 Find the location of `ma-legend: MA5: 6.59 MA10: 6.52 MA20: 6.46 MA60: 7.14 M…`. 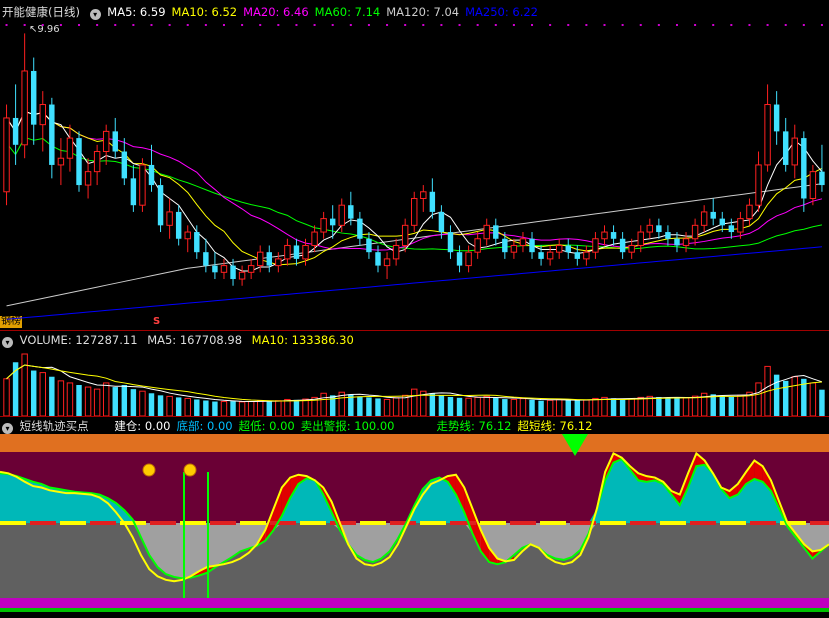

ma-legend: MA5: 6.59 MA10: 6.52 MA20: 6.46 MA60: 7.14 M… is located at coordinates (325, 12).